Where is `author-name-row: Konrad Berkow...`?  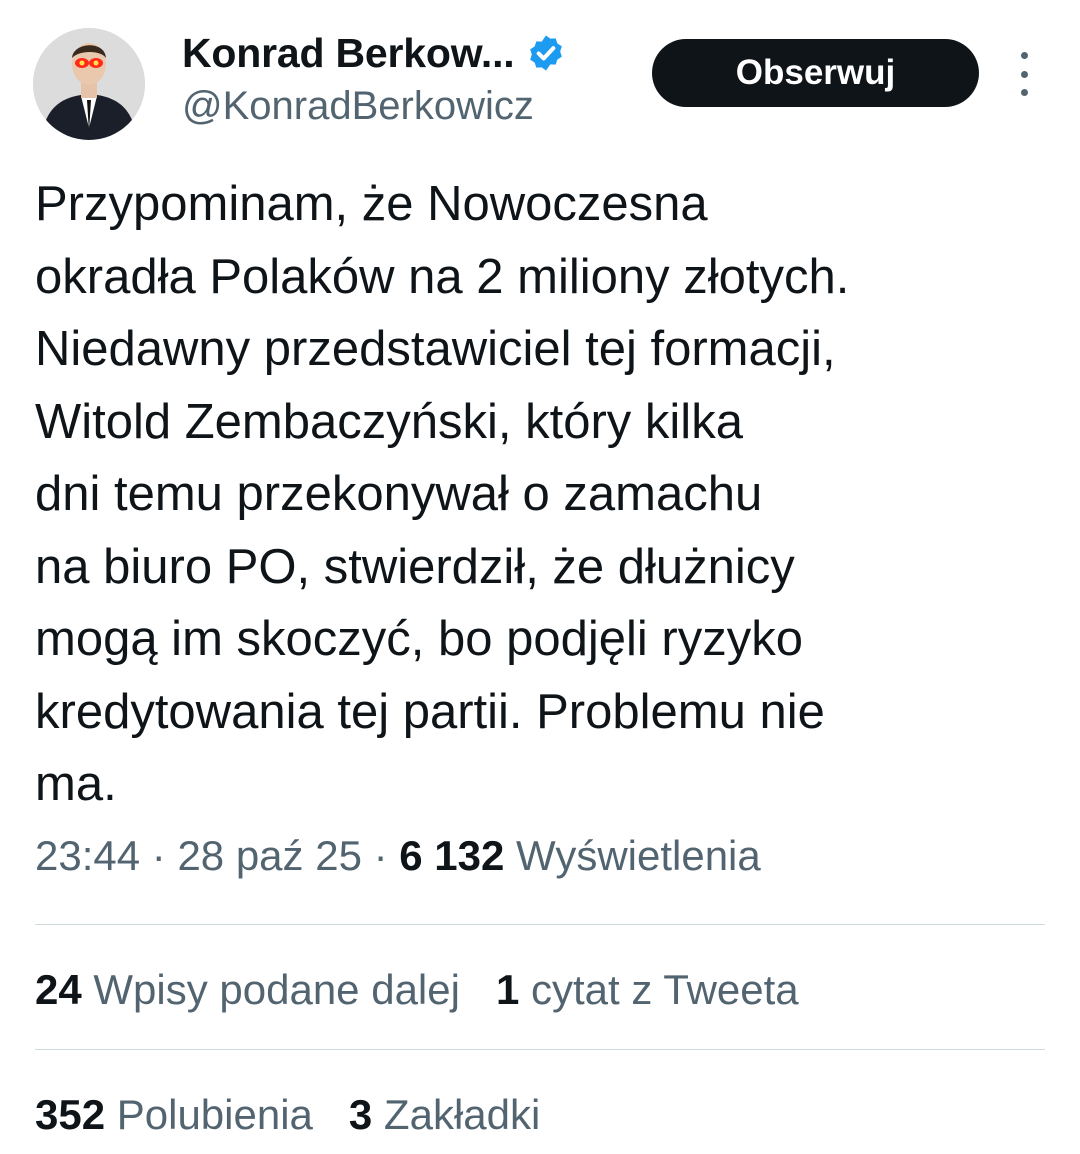 author-name-row: Konrad Berkow... is located at coordinates (374, 53).